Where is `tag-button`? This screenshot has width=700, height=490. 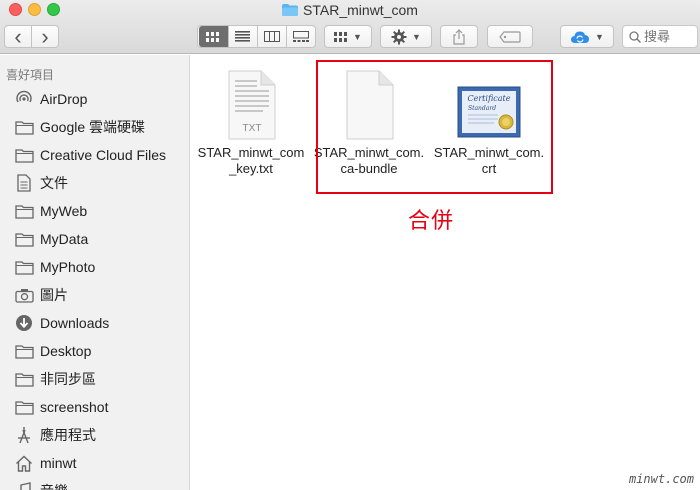 tag-button is located at coordinates (510, 36).